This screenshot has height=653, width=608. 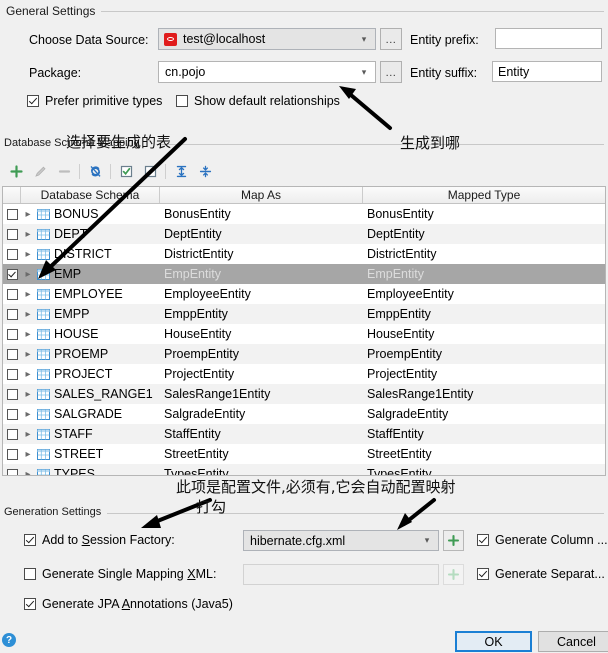 What do you see at coordinates (261, 195) in the screenshot?
I see `column-header-map-as: Map As` at bounding box center [261, 195].